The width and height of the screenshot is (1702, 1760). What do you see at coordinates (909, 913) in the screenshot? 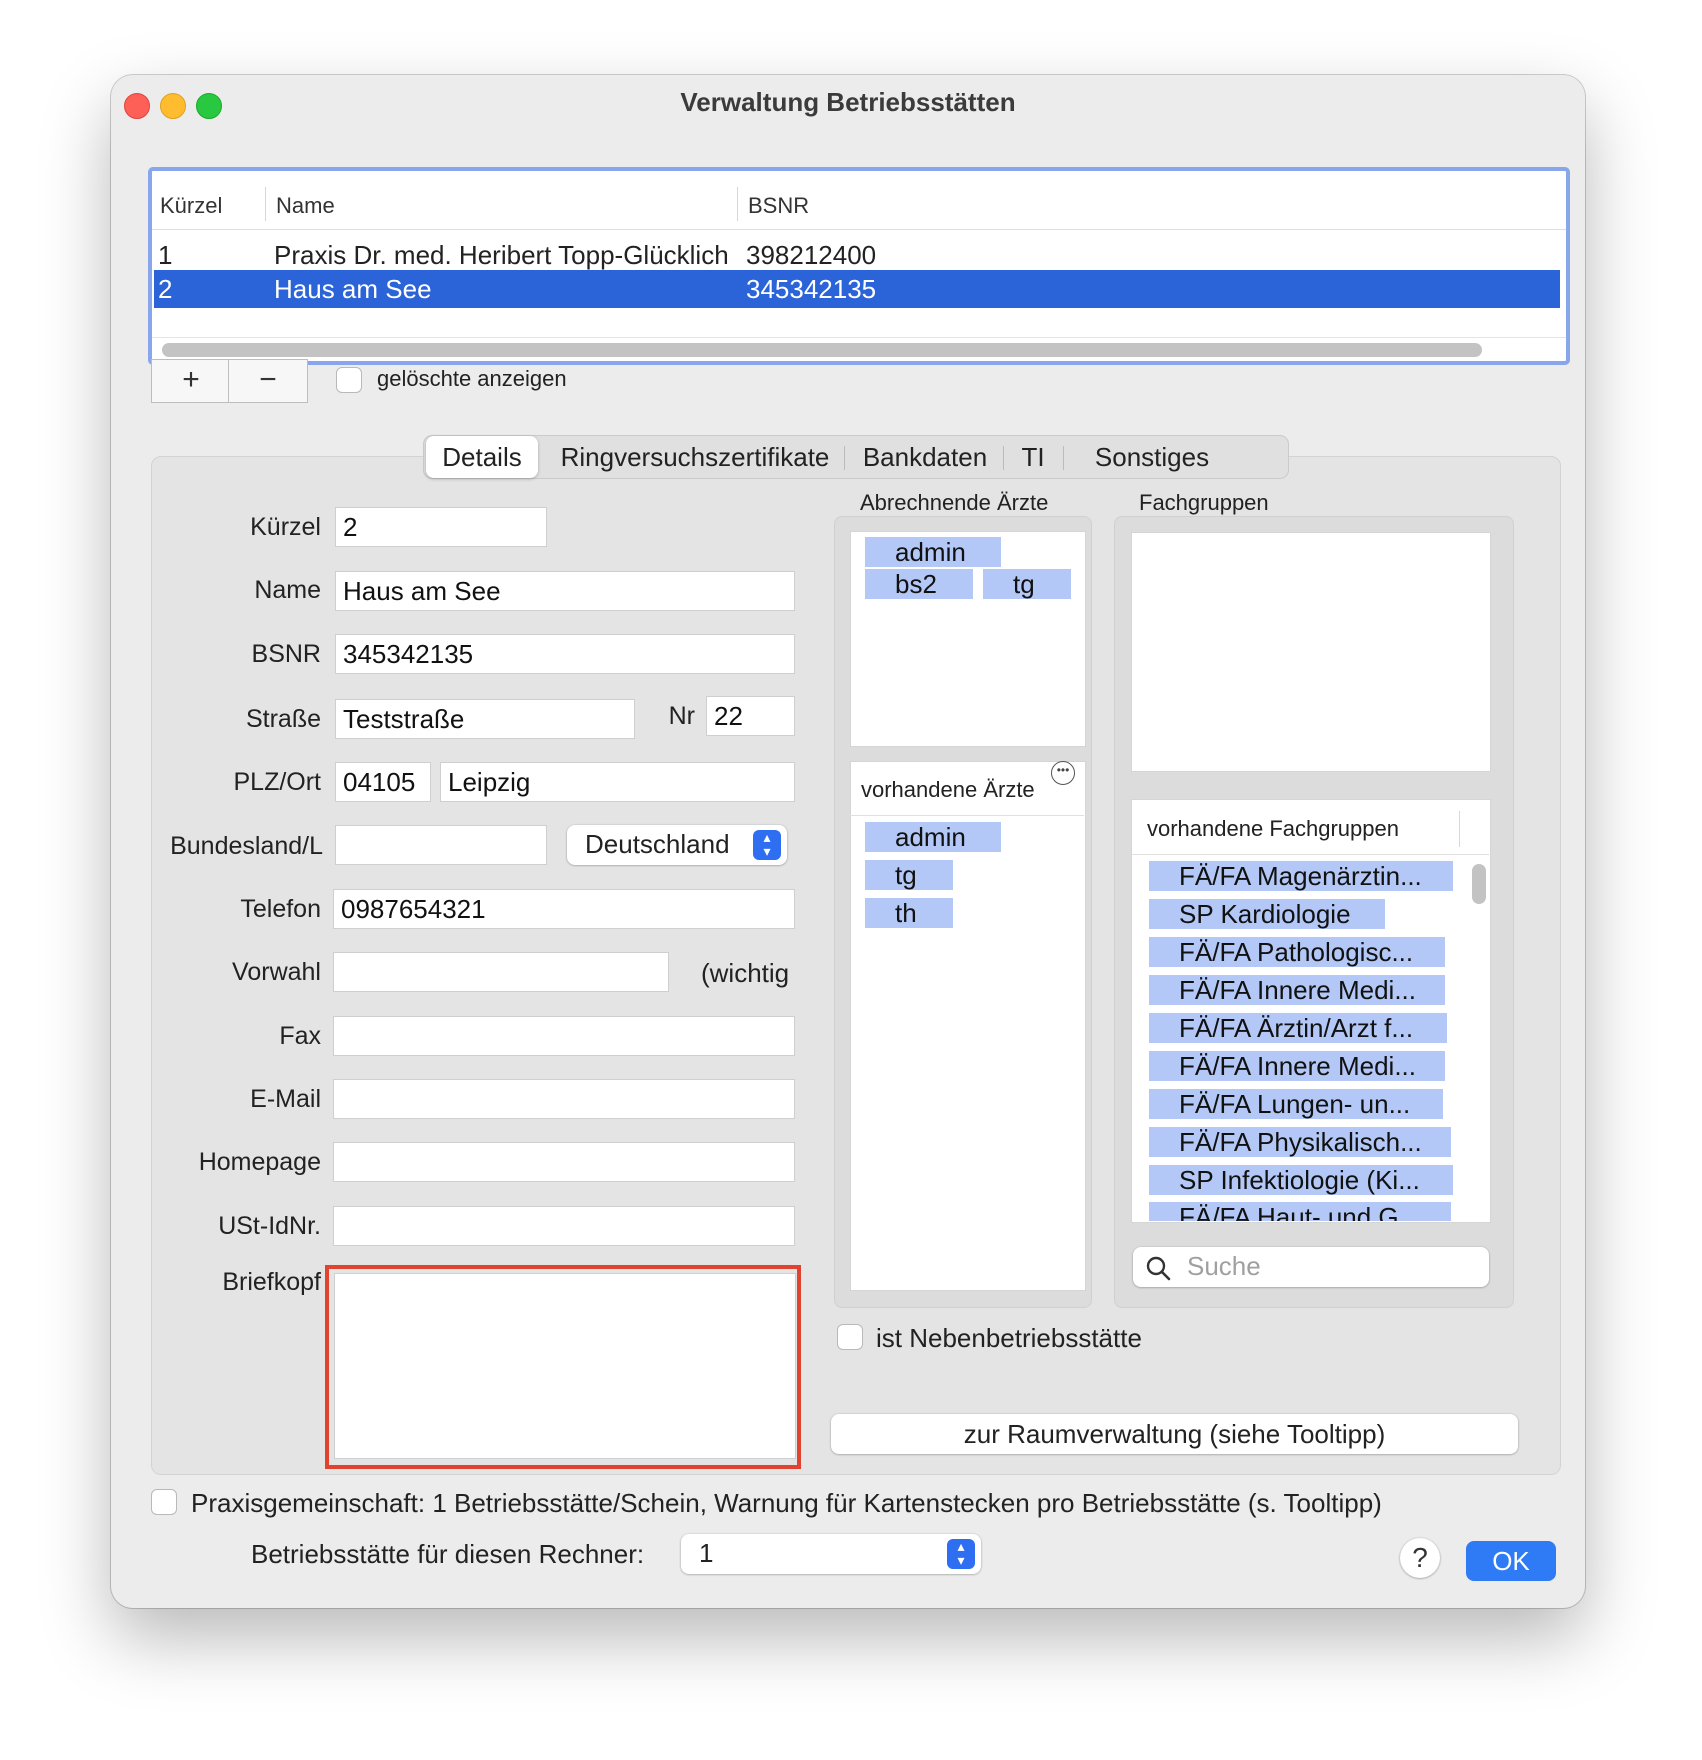
I see `available-doctor-chip: th` at bounding box center [909, 913].